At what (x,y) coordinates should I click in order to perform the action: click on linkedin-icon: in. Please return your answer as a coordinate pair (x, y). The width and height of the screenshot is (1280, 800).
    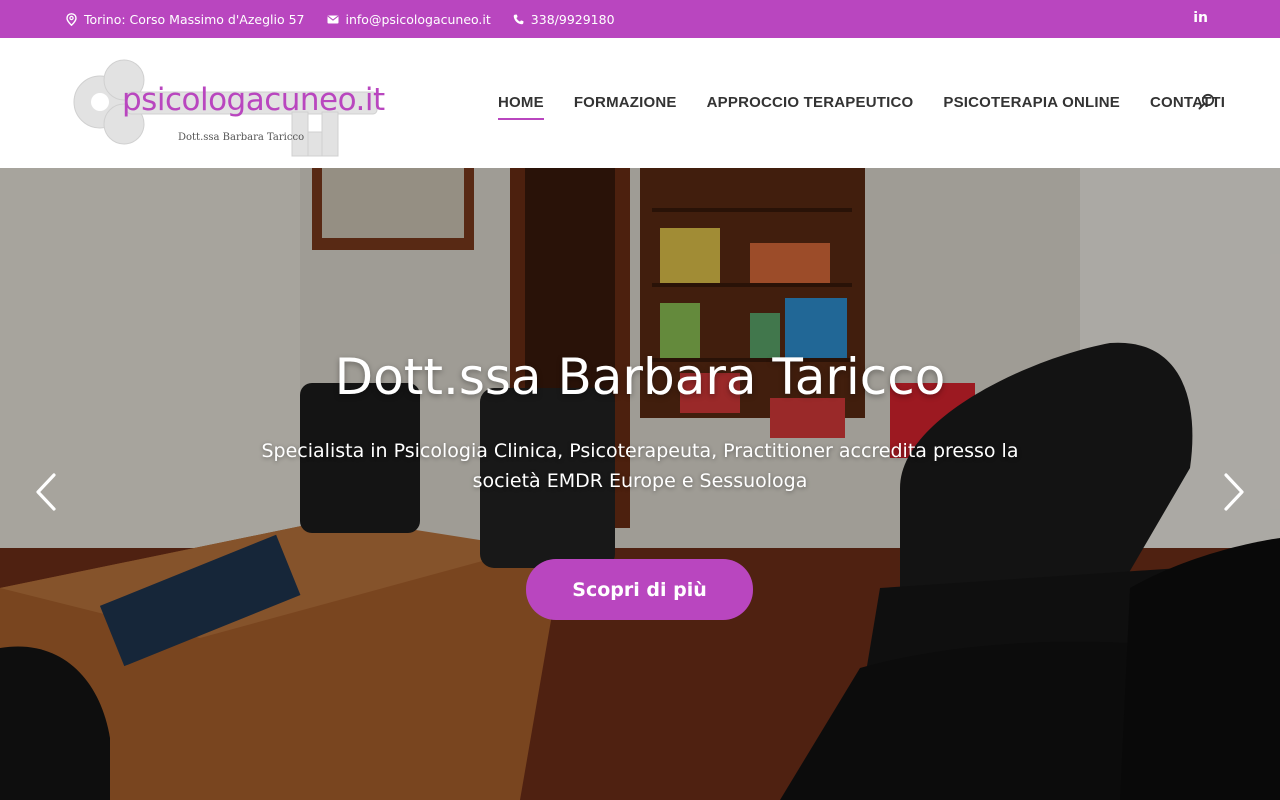
    Looking at the image, I should click on (1200, 18).